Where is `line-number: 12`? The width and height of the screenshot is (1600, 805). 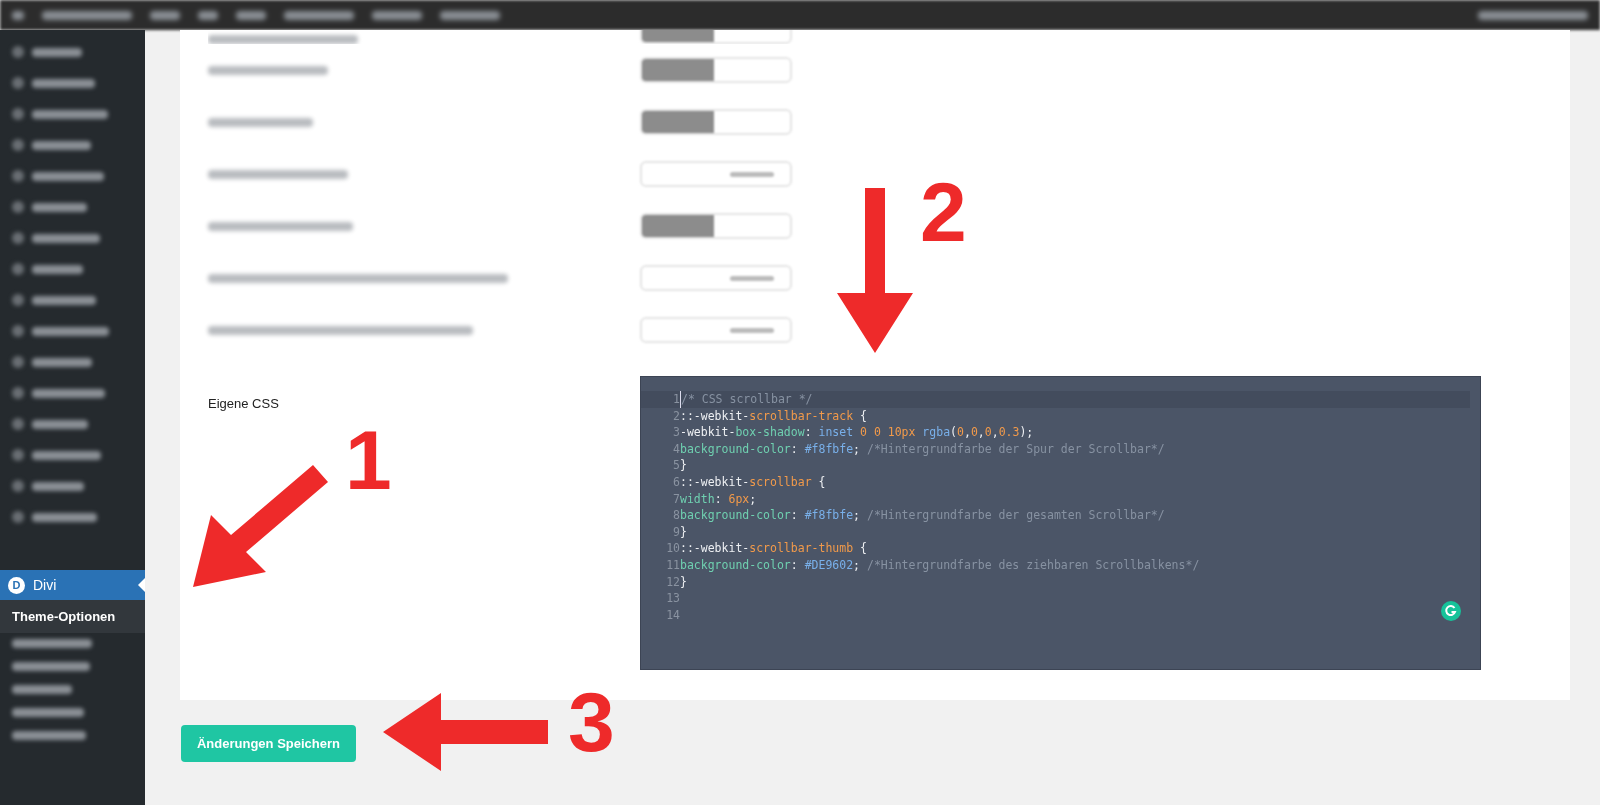 line-number: 12 is located at coordinates (672, 582).